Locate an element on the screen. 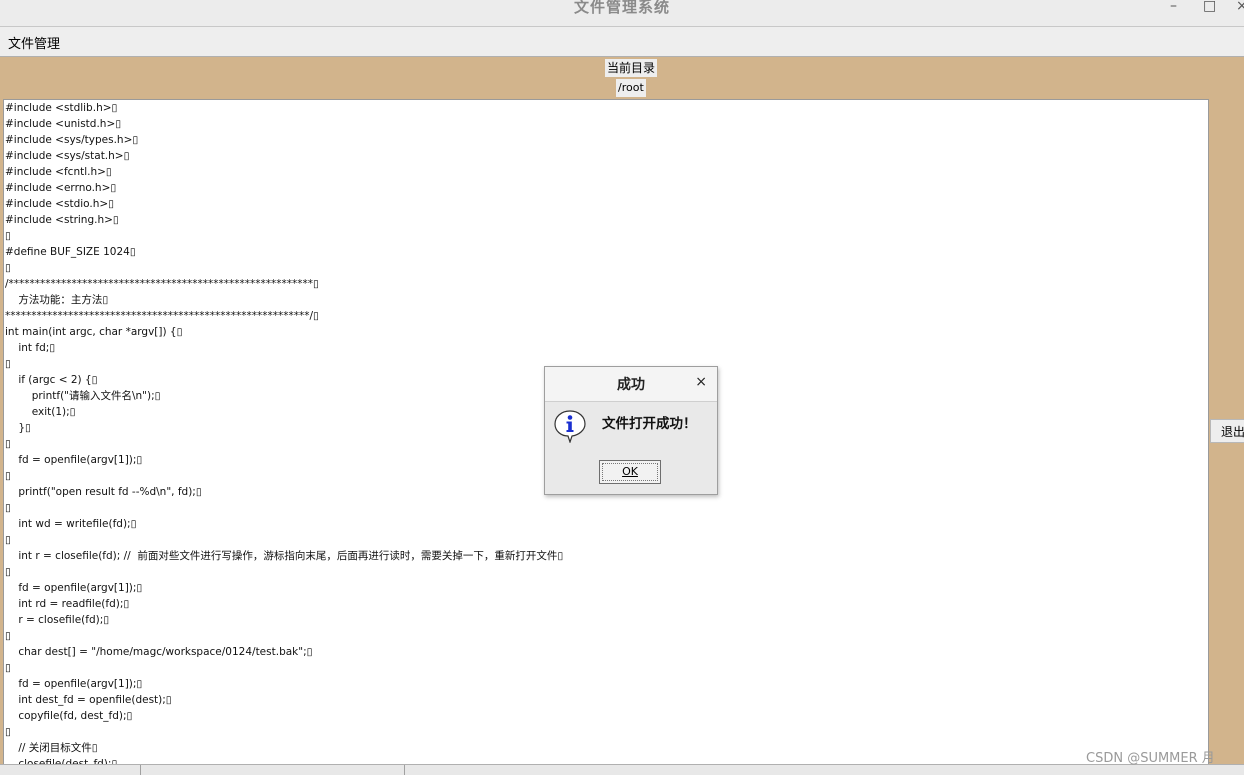  watermark: CSDN @SUMMER 月 is located at coordinates (1150, 758).